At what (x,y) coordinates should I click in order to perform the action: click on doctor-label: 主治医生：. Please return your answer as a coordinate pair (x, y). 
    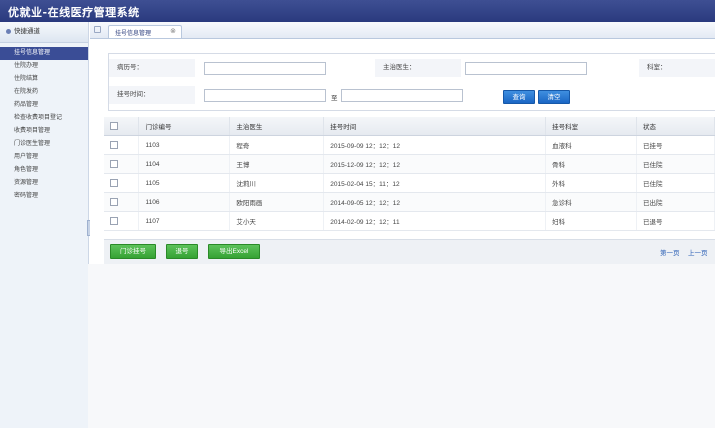
    Looking at the image, I should click on (418, 68).